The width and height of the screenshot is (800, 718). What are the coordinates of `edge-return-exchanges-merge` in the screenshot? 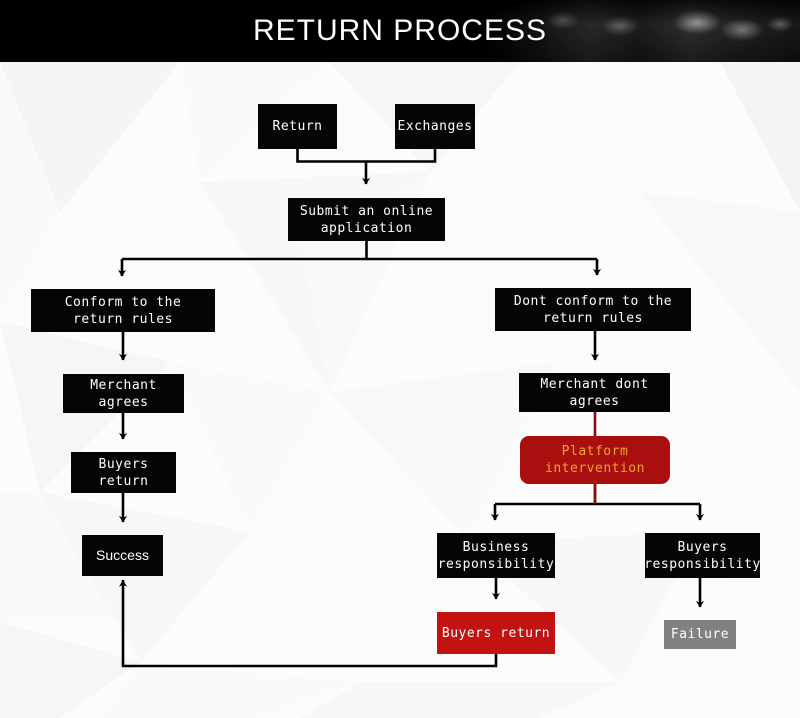 It's located at (366, 156).